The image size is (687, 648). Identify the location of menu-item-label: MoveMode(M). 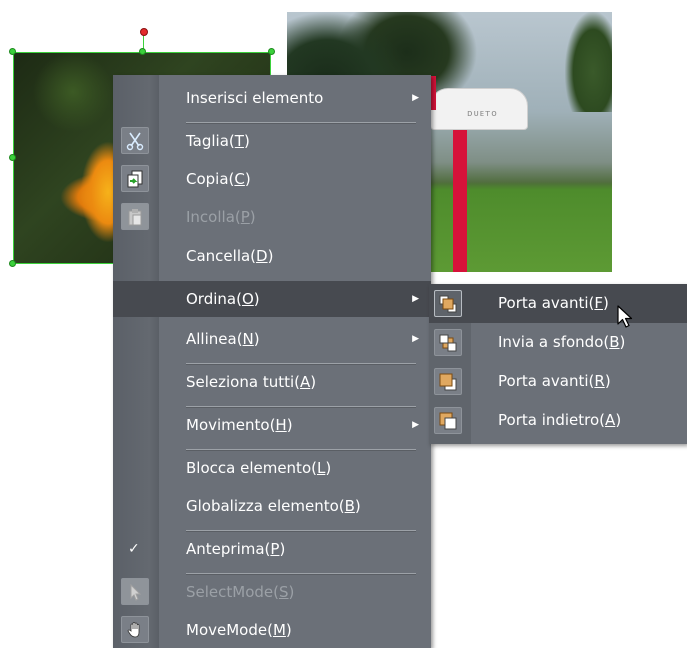
(239, 630).